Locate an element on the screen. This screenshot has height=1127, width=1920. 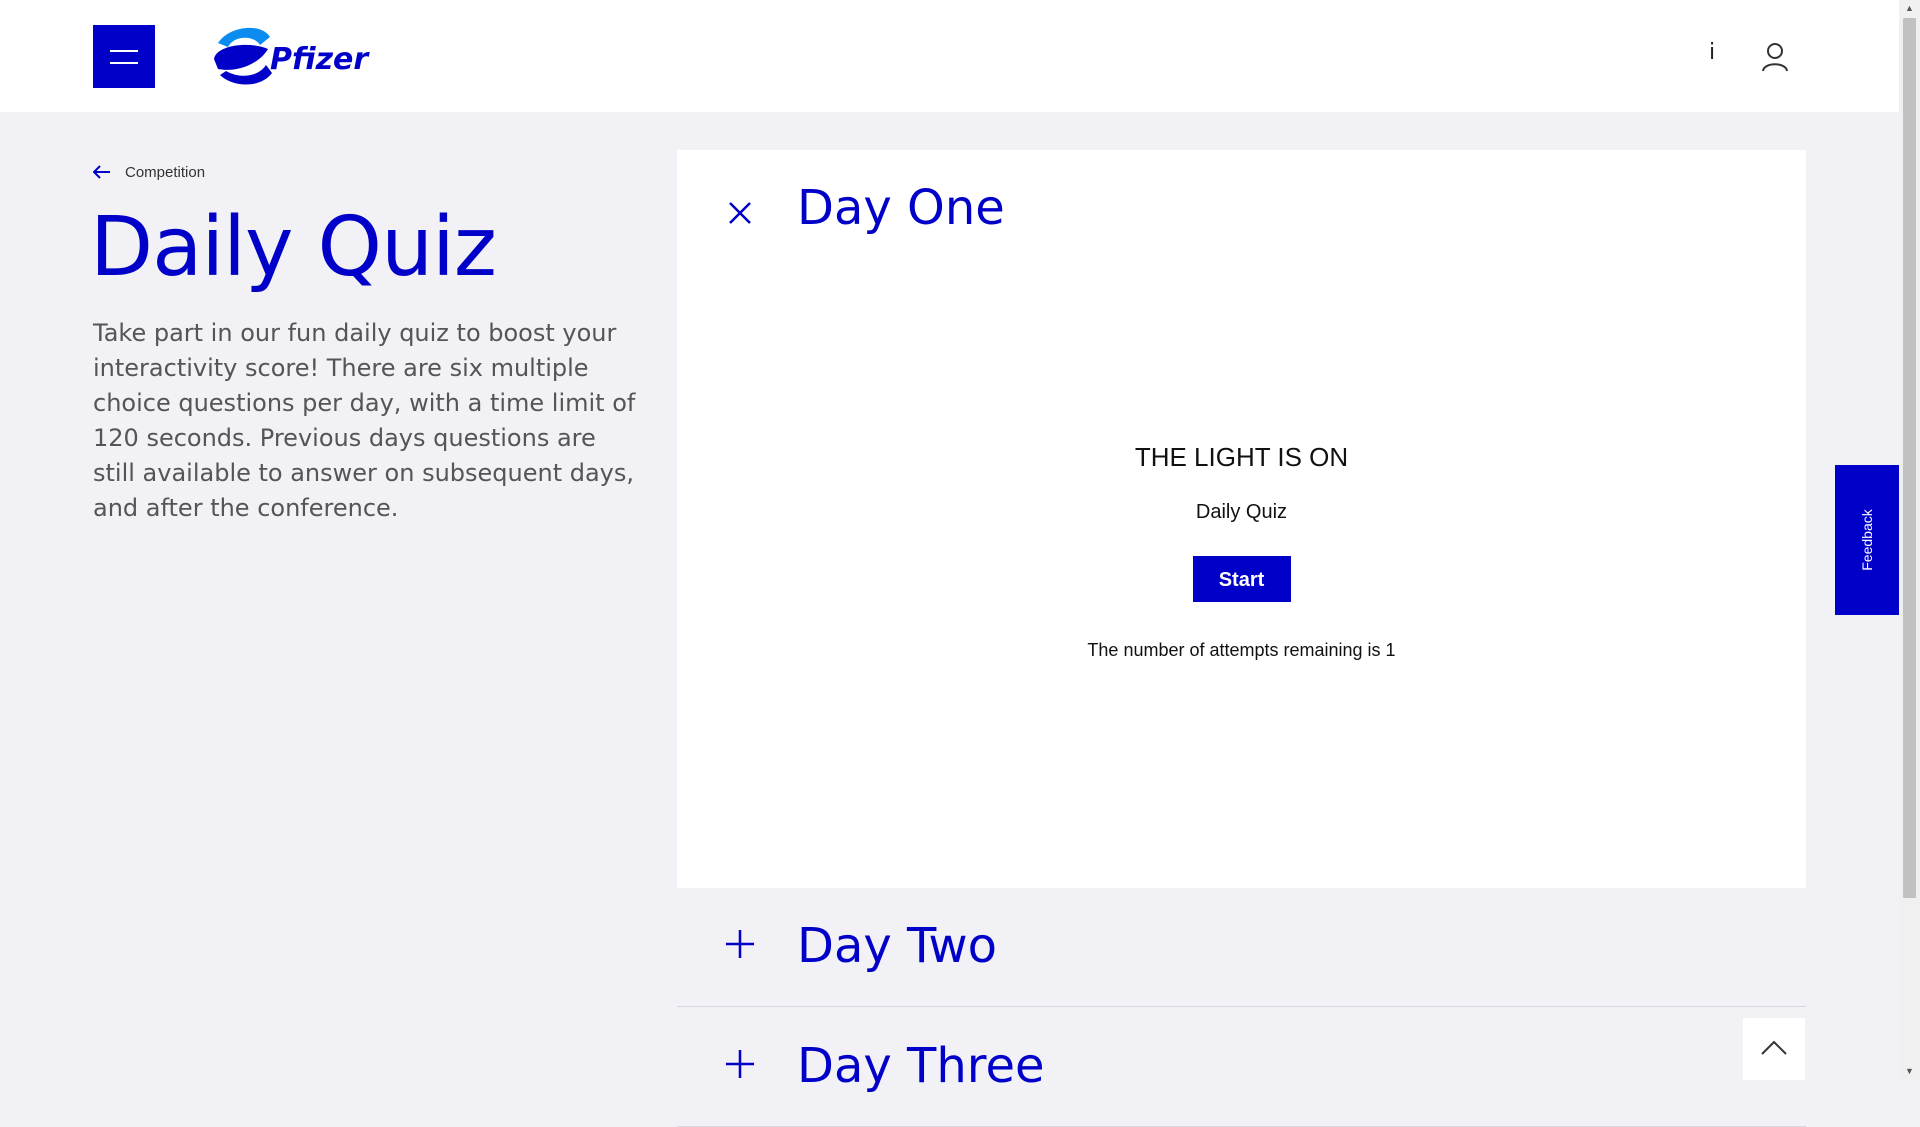
back-to-top-button is located at coordinates (1774, 1049).